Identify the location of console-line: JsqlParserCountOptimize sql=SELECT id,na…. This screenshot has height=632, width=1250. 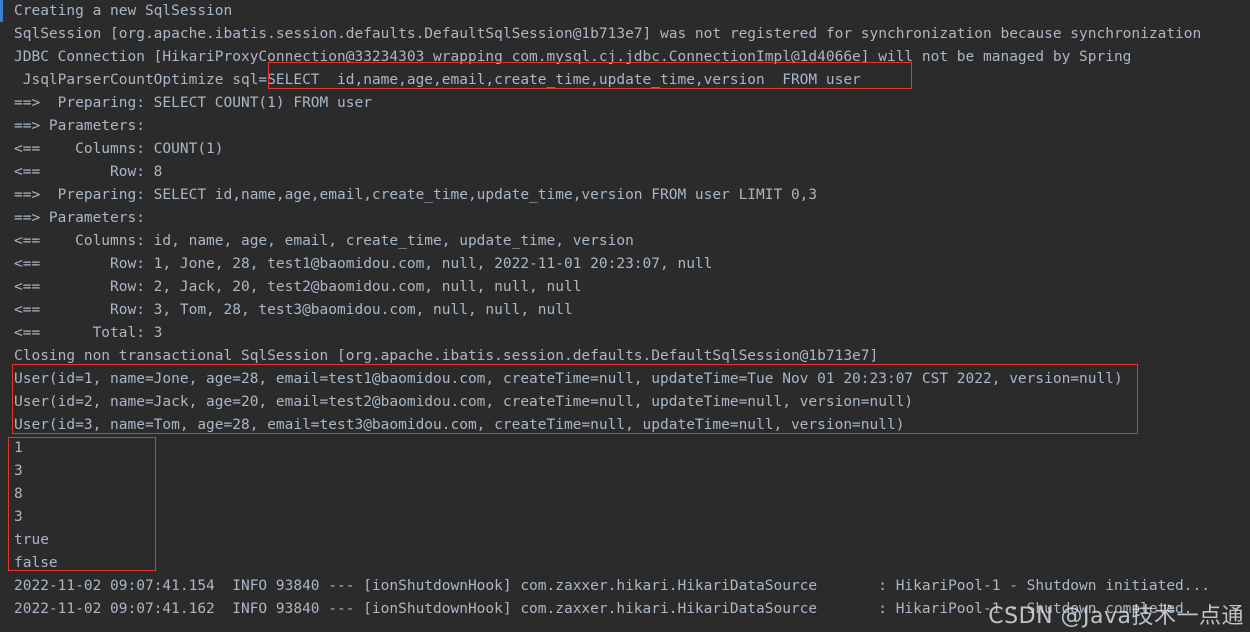
(437, 80).